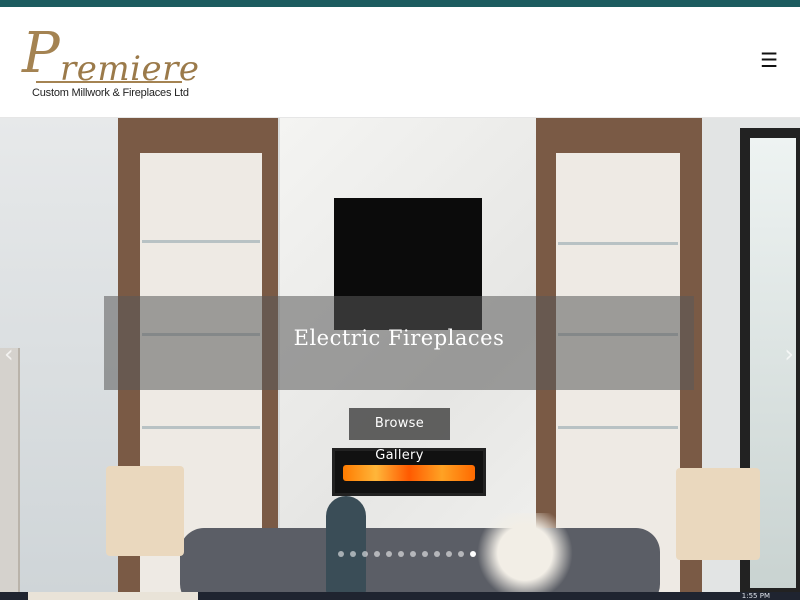  Describe the element at coordinates (789, 354) in the screenshot. I see `next-slide-arrow-icon: ›` at that location.